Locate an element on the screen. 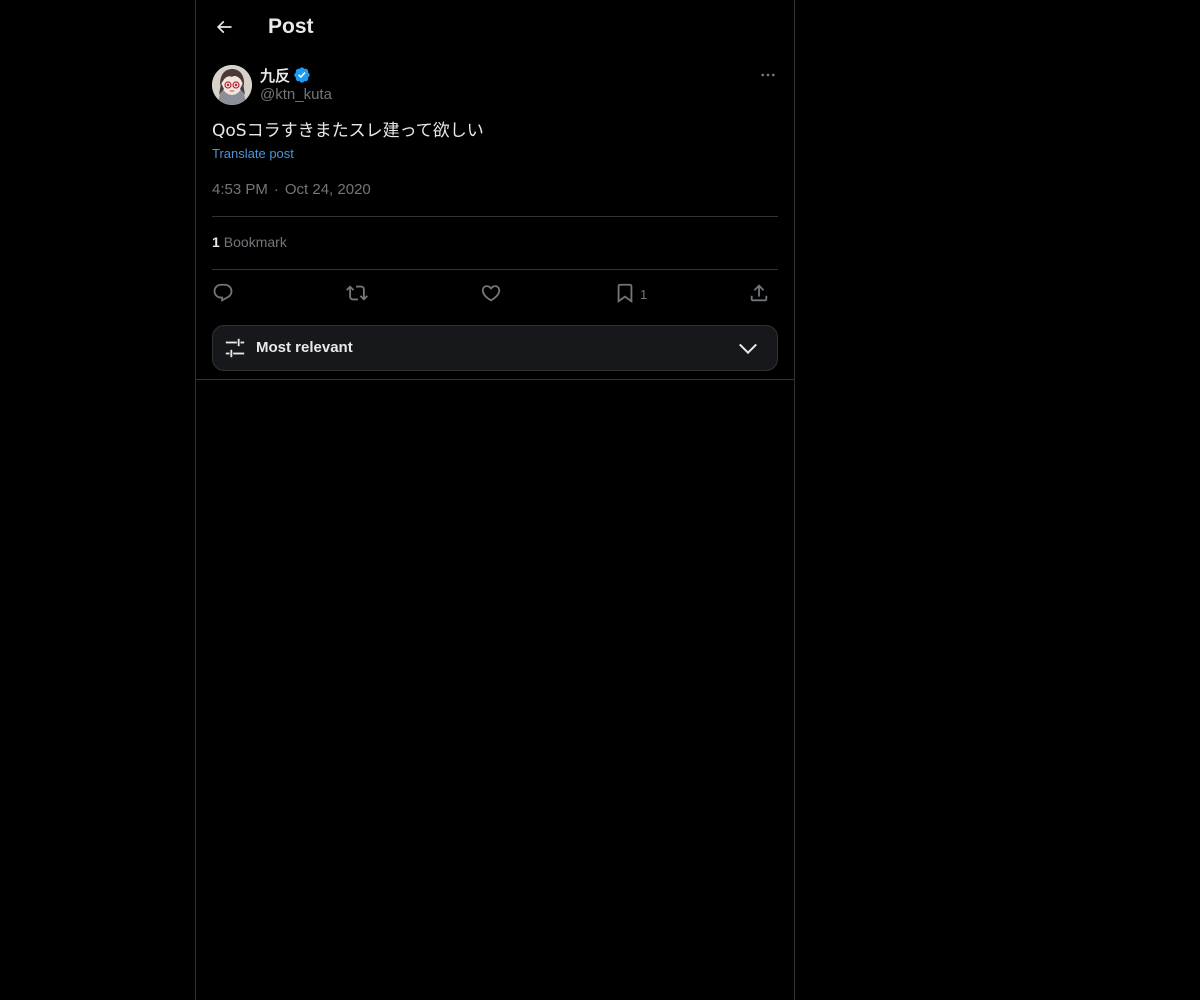  sort-replies-dropdown: Most relevant is located at coordinates (495, 348).